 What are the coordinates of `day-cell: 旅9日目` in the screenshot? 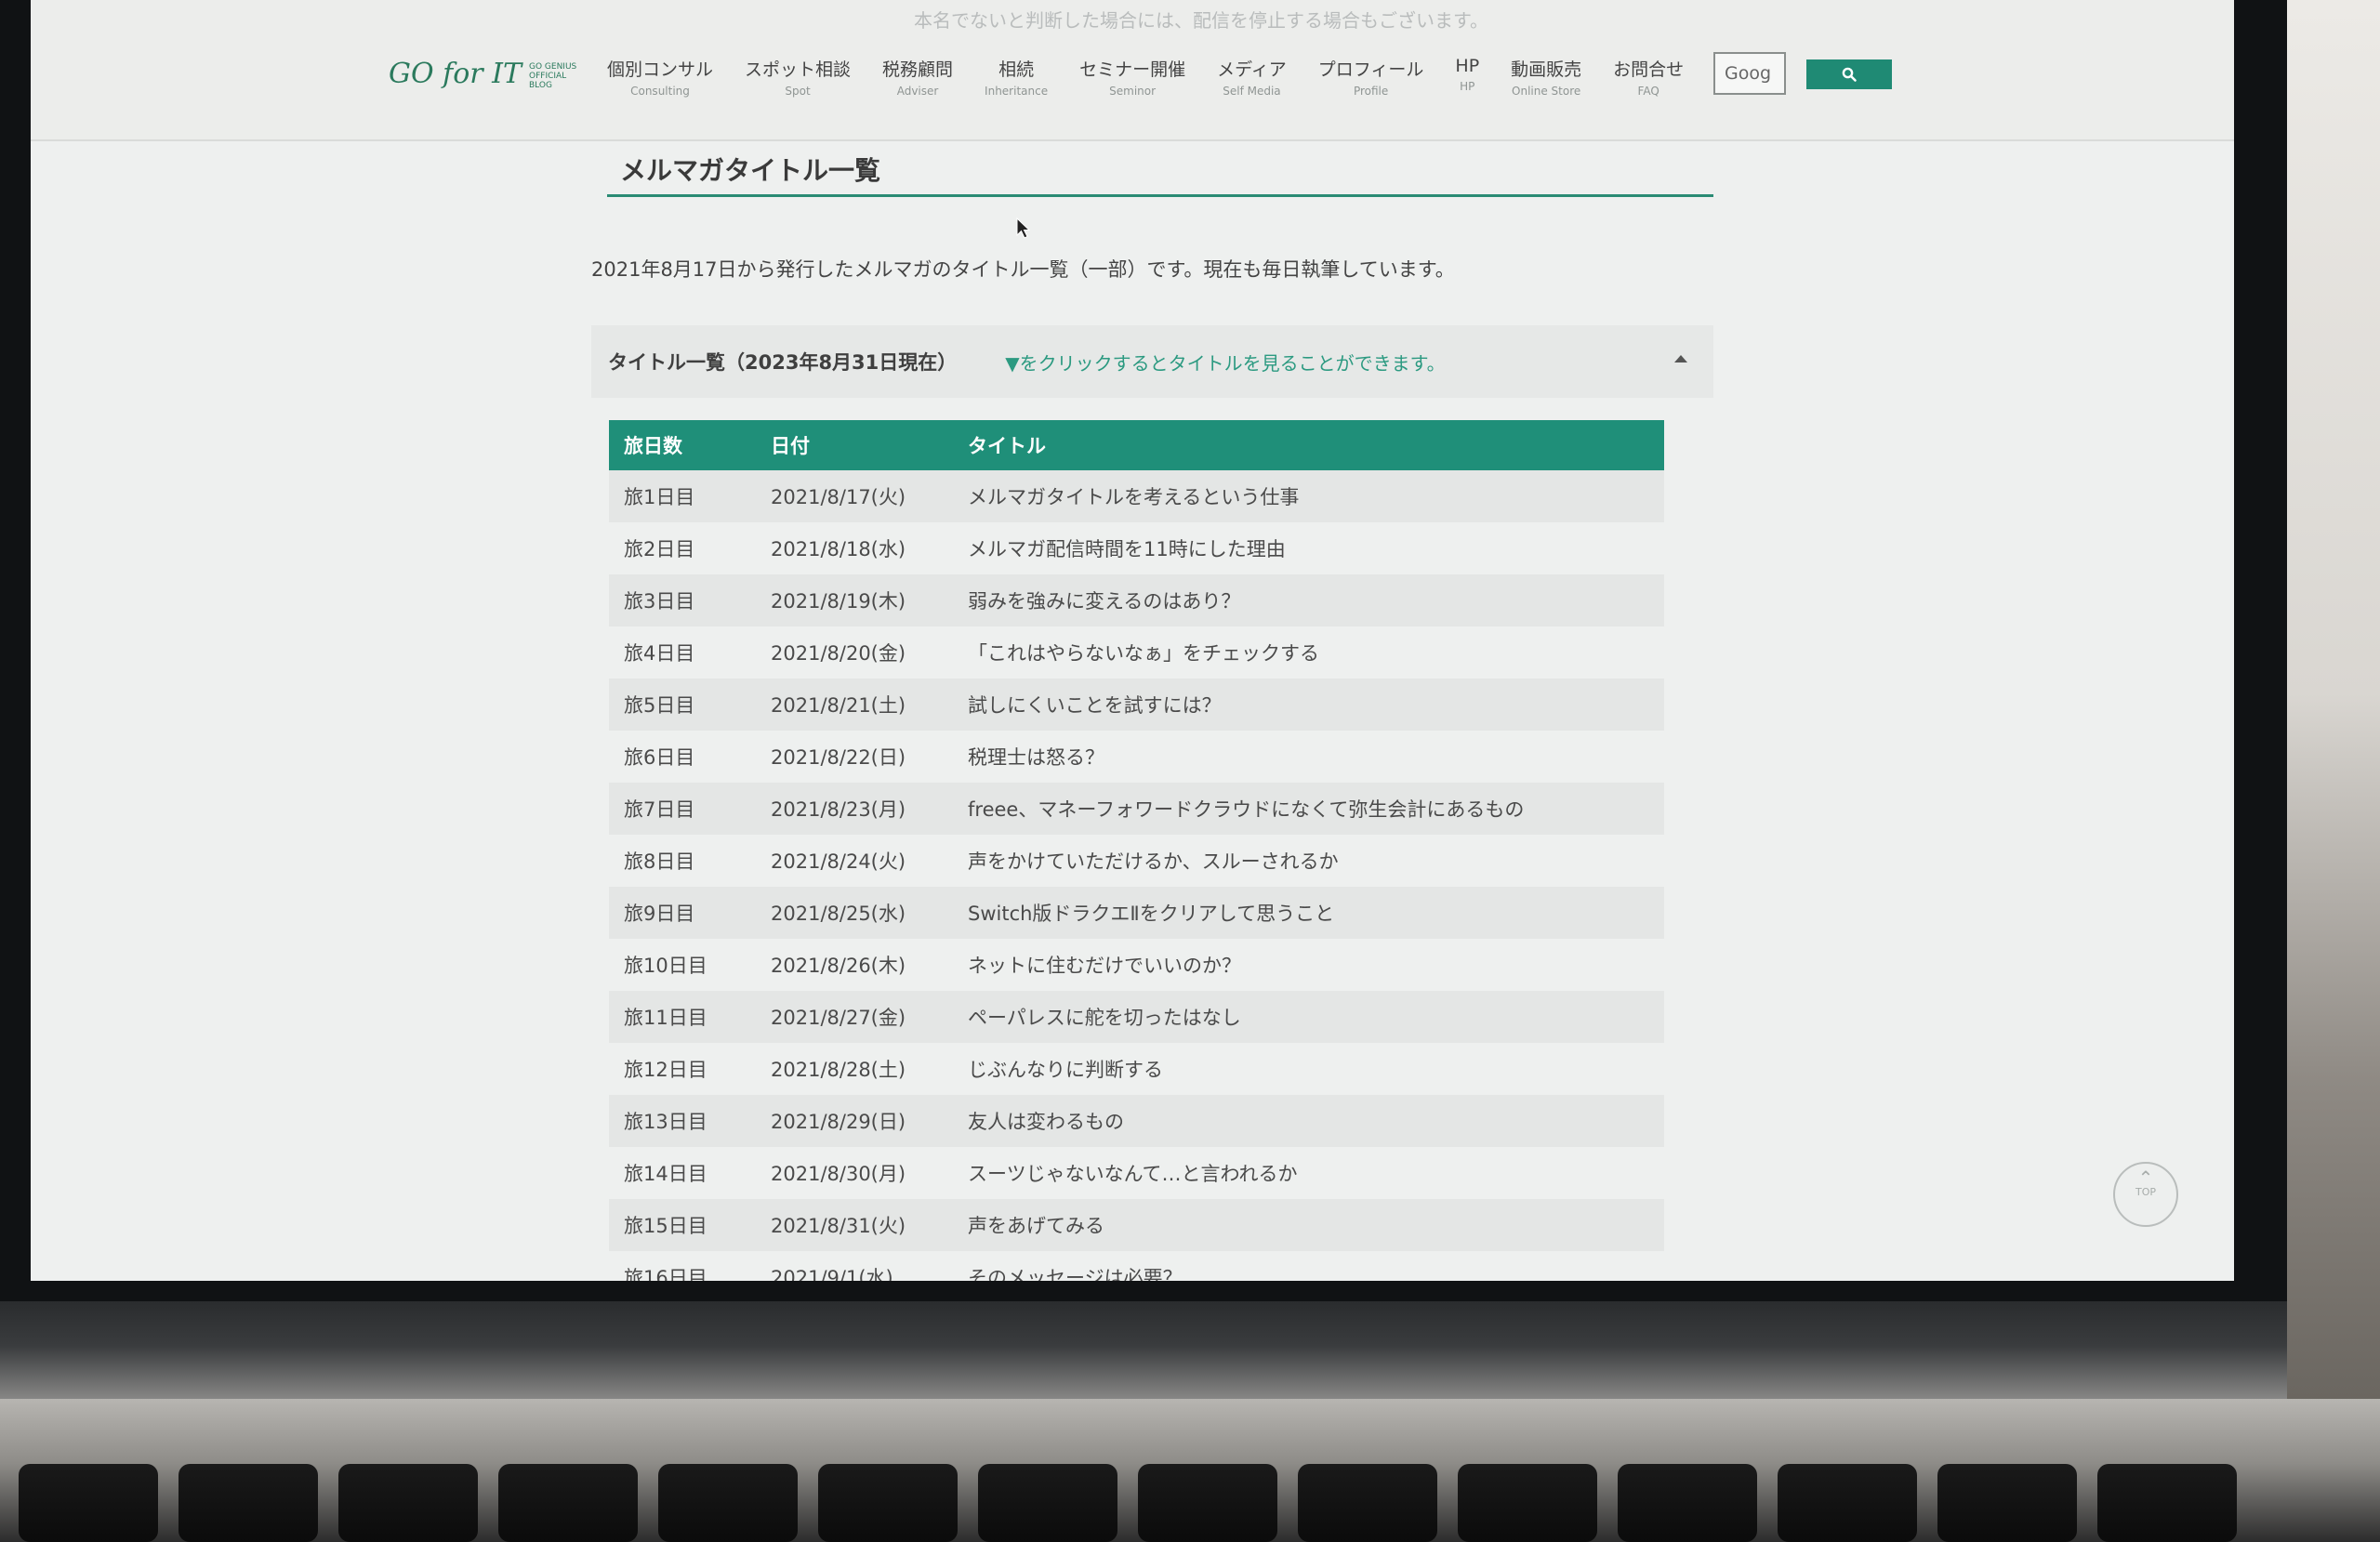 It's located at (659, 914).